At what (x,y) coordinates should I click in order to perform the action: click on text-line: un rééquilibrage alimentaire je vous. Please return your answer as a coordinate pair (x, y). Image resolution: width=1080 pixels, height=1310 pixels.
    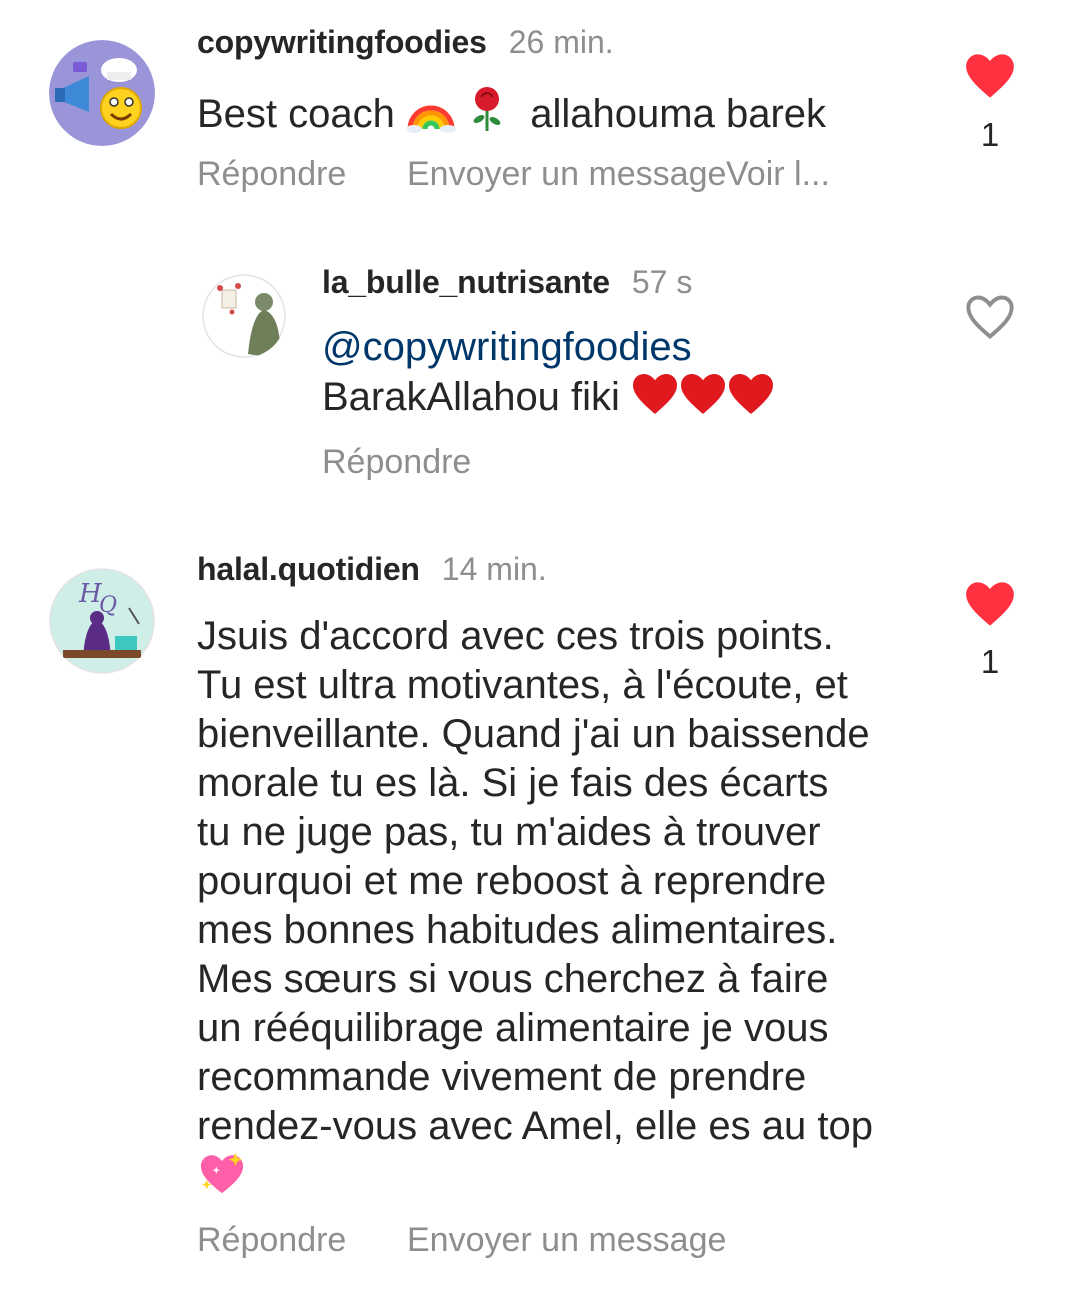
    Looking at the image, I should click on (513, 1028).